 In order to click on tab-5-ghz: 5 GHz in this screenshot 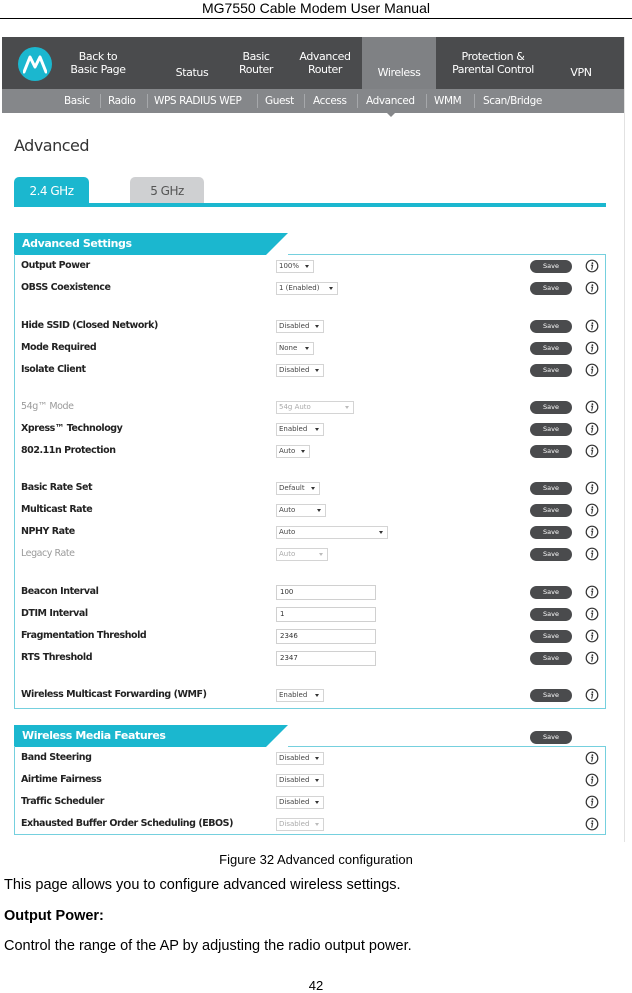, I will do `click(167, 191)`.